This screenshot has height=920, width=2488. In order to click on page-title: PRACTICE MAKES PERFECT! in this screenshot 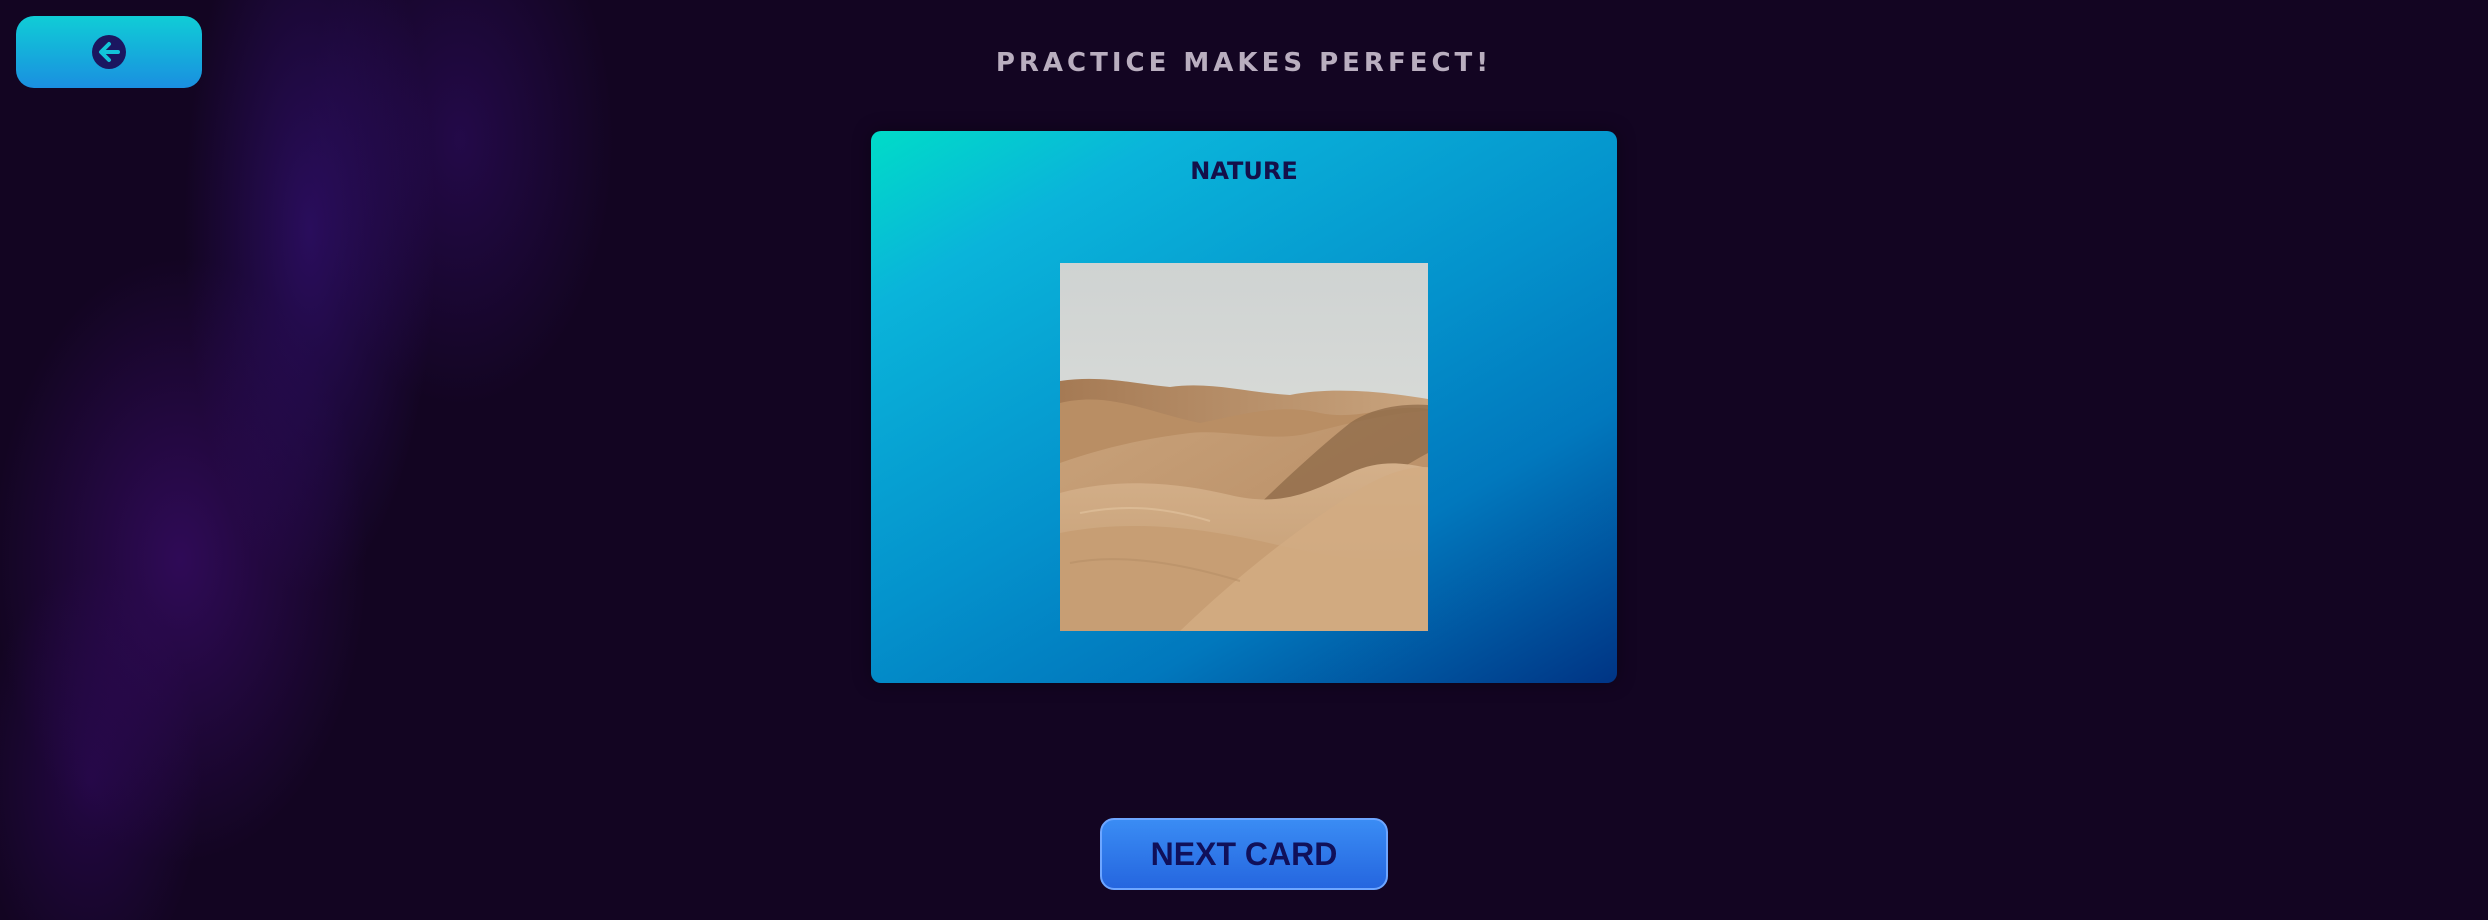, I will do `click(1244, 63)`.